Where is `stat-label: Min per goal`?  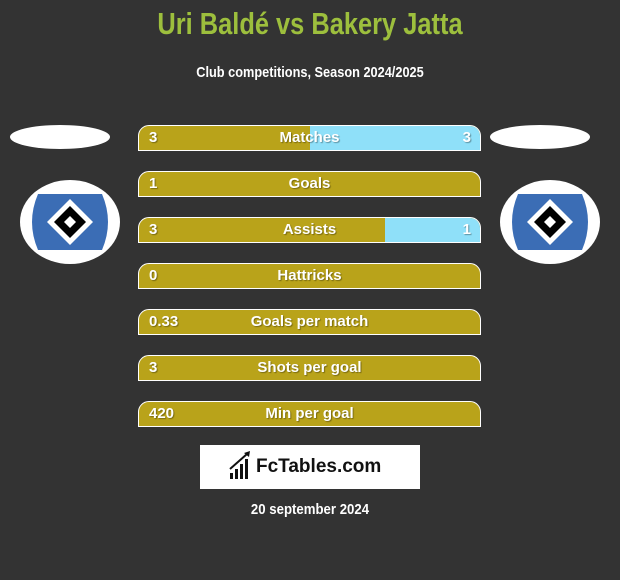 stat-label: Min per goal is located at coordinates (309, 413).